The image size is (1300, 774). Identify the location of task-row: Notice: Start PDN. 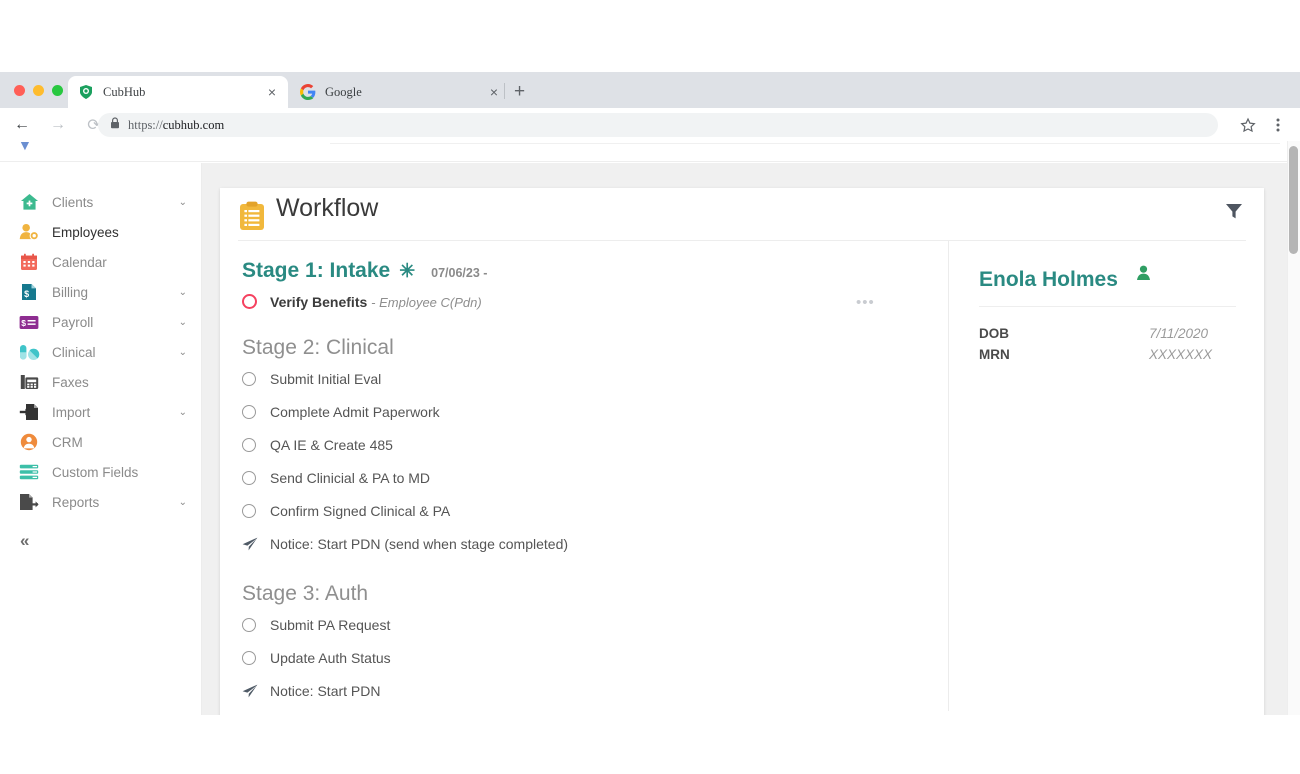
(595, 690).